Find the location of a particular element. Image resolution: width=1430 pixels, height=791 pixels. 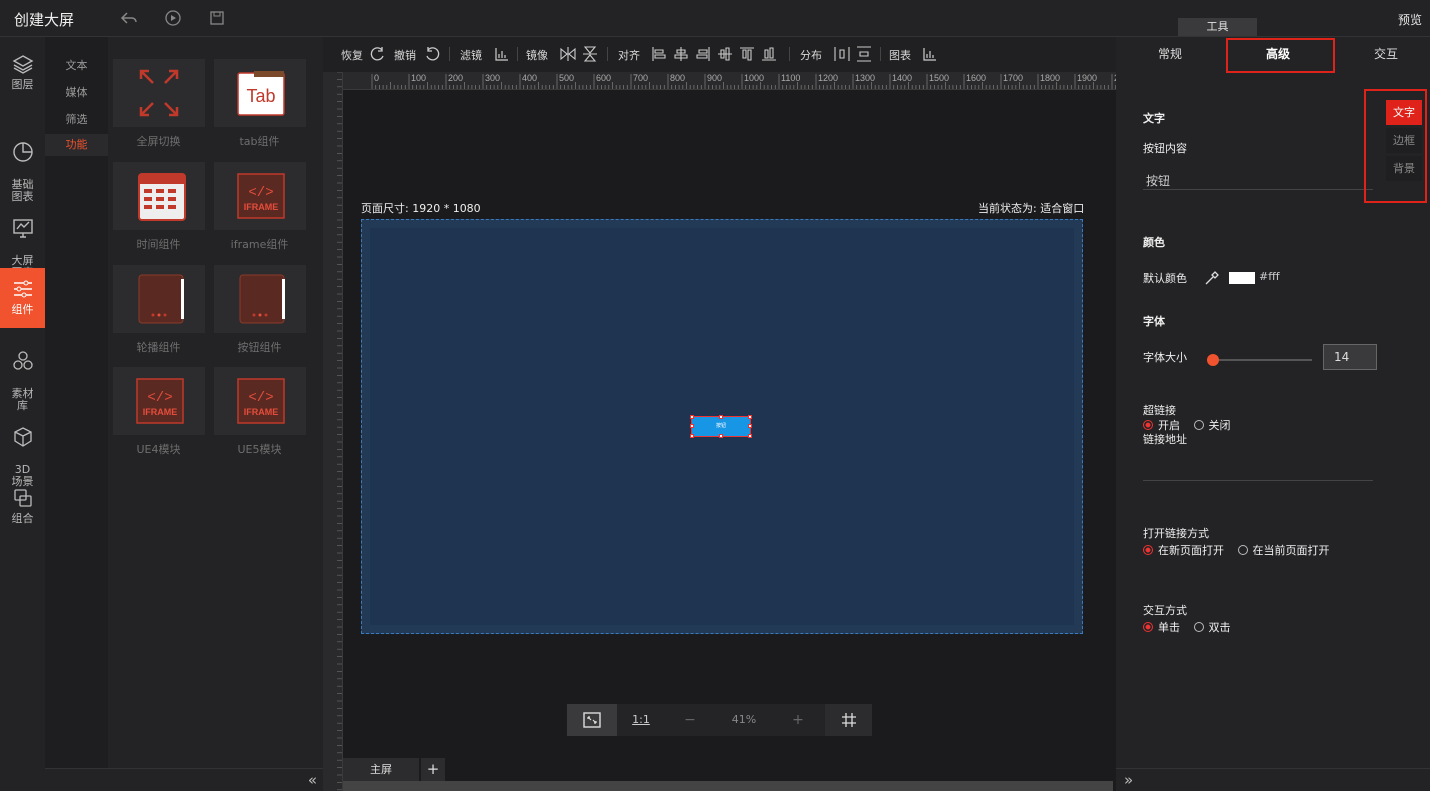

sub-item-text: 文本 is located at coordinates (76, 65).